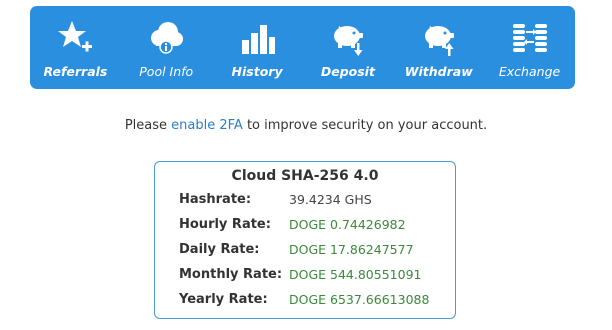  I want to click on notice-text-after: to improve security on your account., so click(367, 125).